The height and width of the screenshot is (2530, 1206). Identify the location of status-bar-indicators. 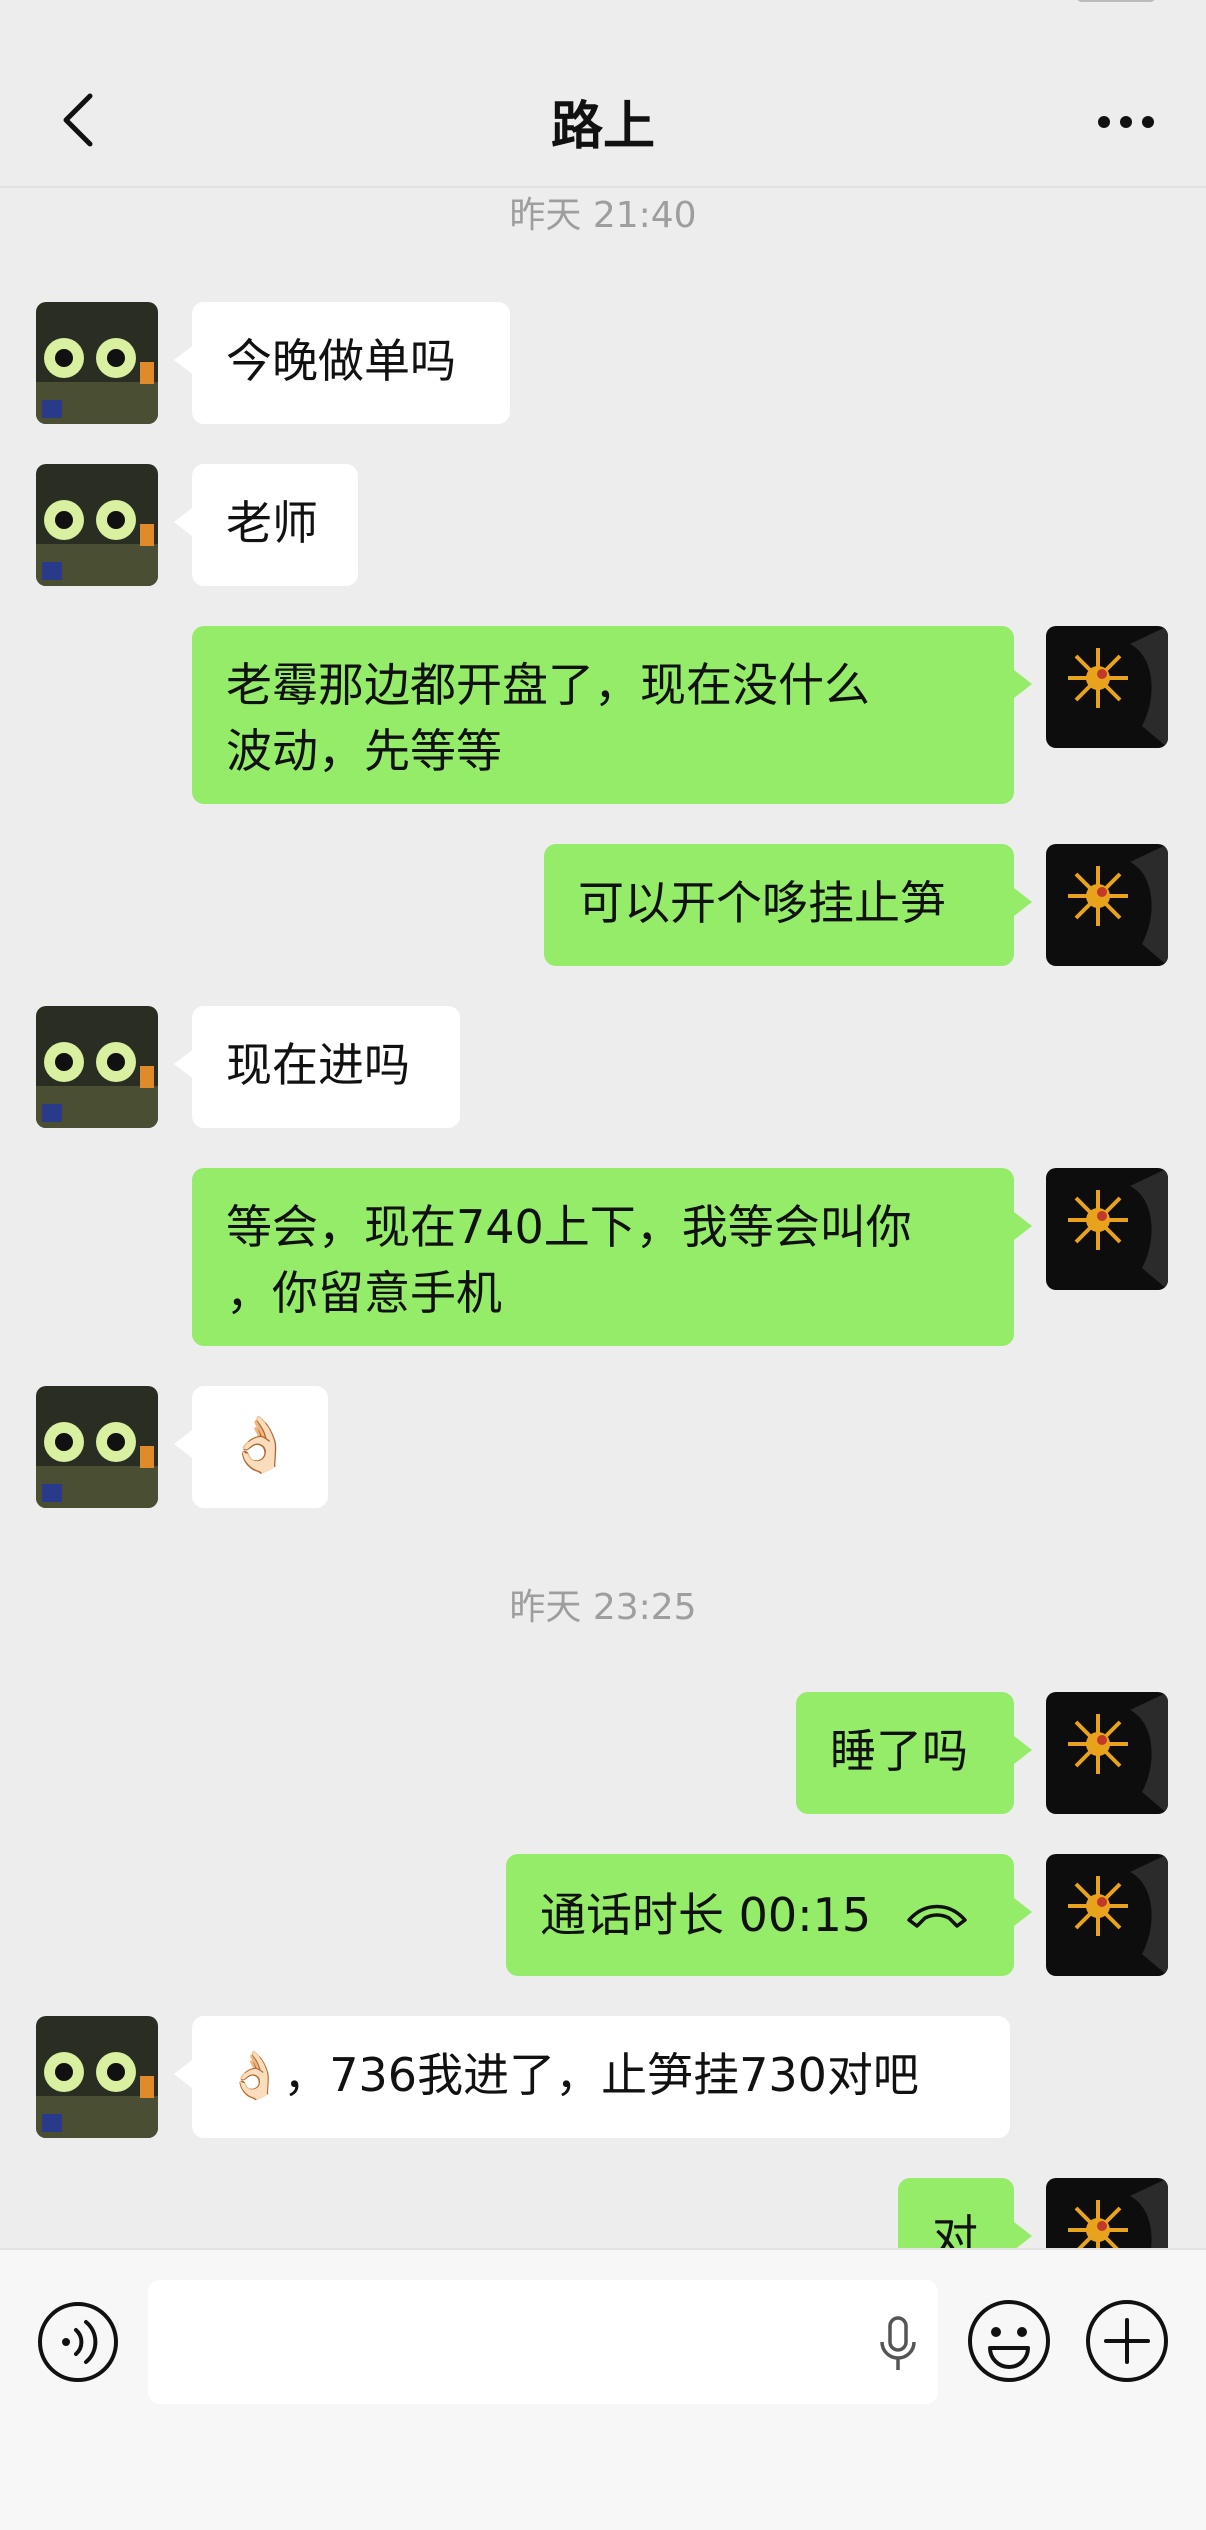
(1066, 3).